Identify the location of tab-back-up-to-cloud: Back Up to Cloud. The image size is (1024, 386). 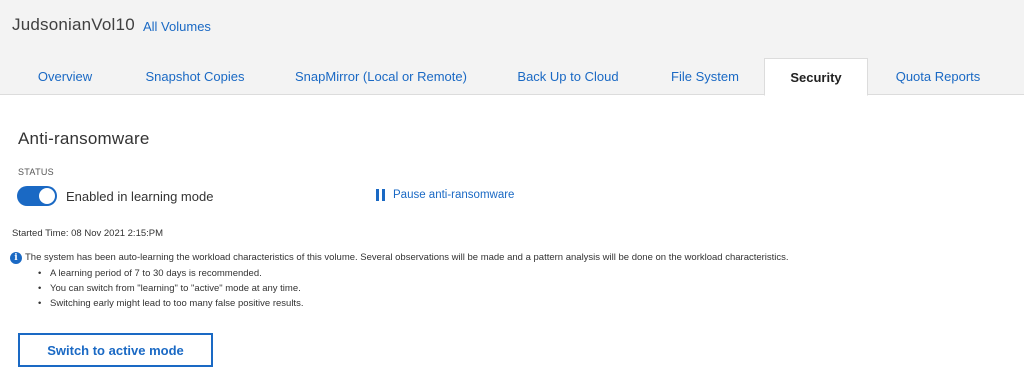
(568, 76).